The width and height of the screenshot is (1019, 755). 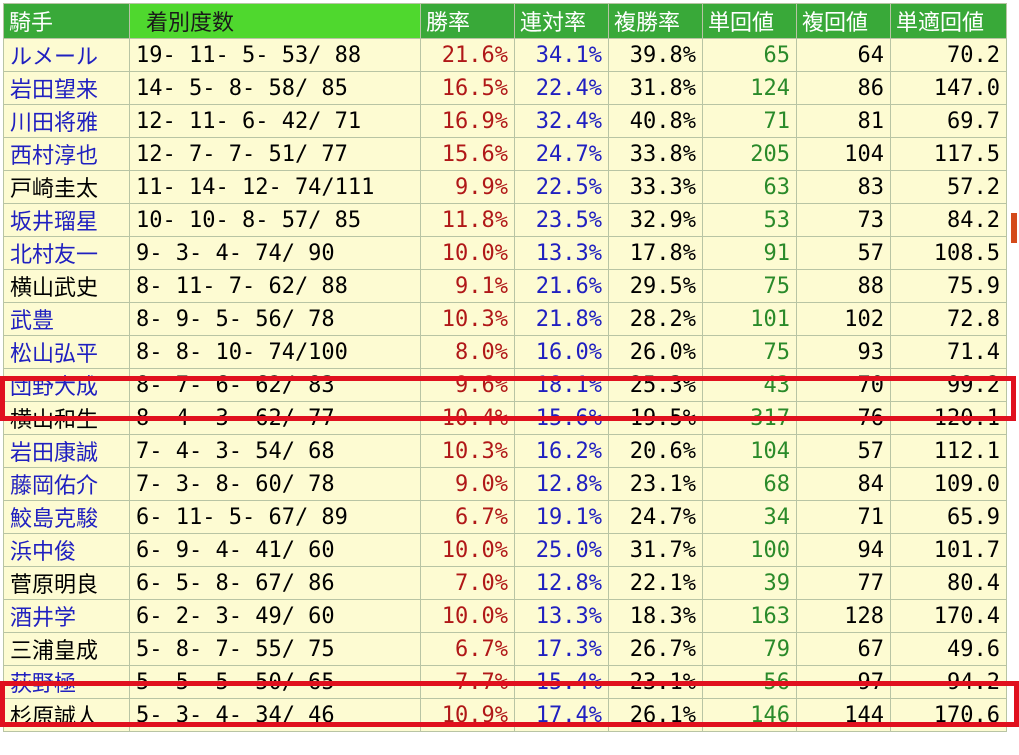 I want to click on cell-place: 17.3%, so click(x=561, y=649).